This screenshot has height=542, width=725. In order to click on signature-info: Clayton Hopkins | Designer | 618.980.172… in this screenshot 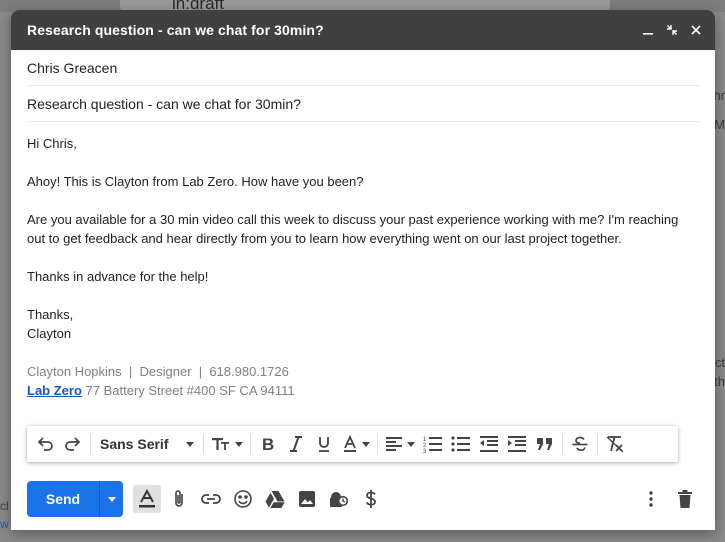, I will do `click(158, 371)`.